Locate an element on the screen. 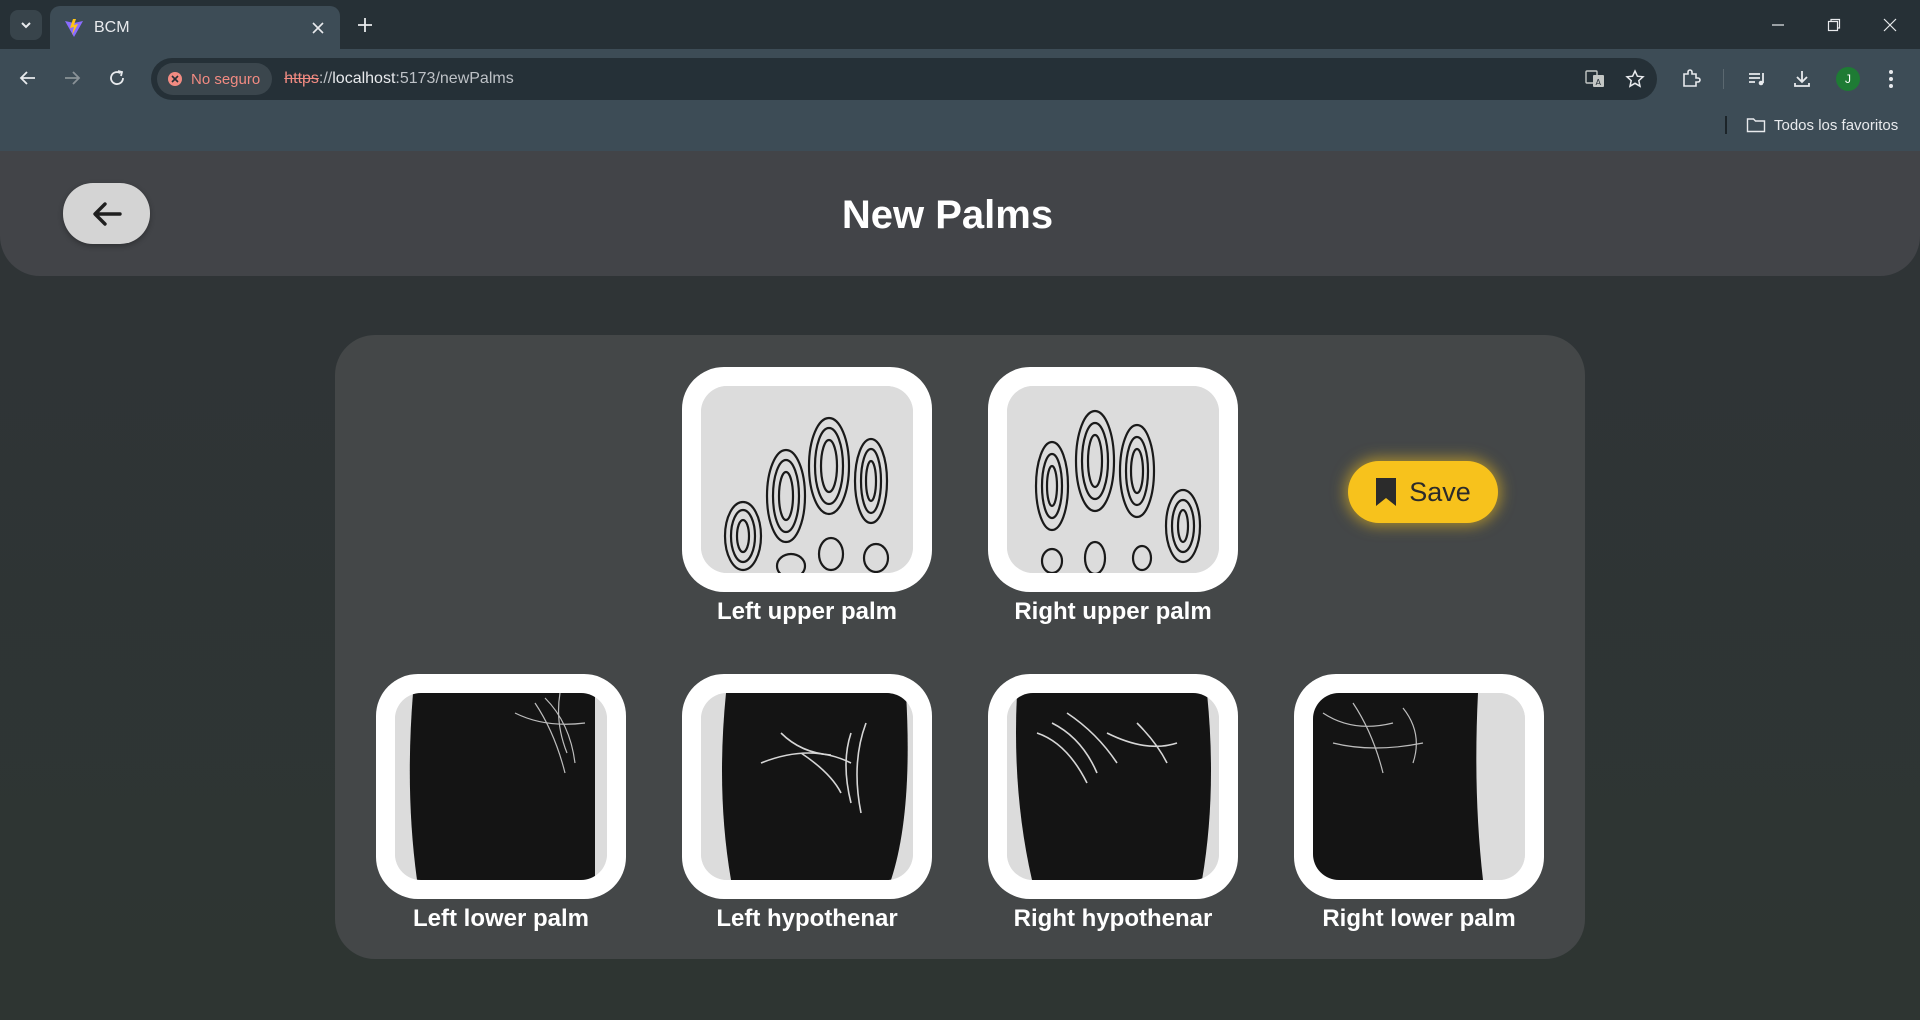 Image resolution: width=1920 pixels, height=1020 pixels. reload-button is located at coordinates (117, 78).